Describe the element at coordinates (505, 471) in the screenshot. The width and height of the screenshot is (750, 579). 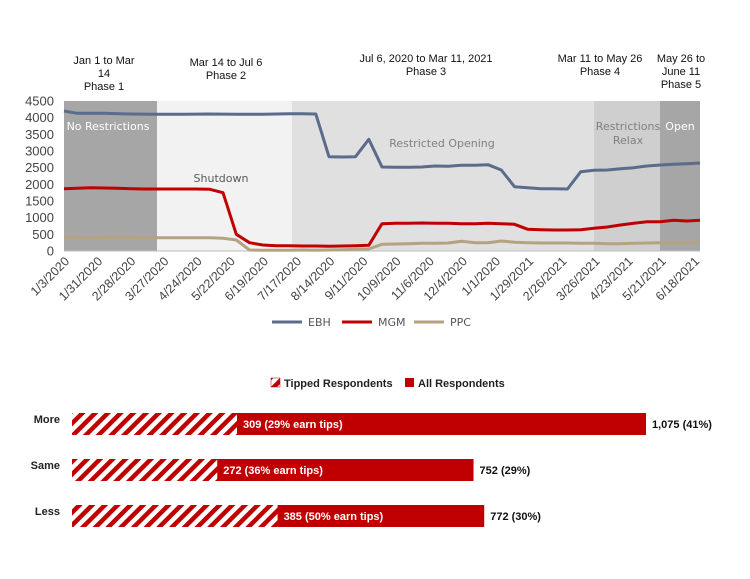
I see `bar-label-all: 752 (29%)` at that location.